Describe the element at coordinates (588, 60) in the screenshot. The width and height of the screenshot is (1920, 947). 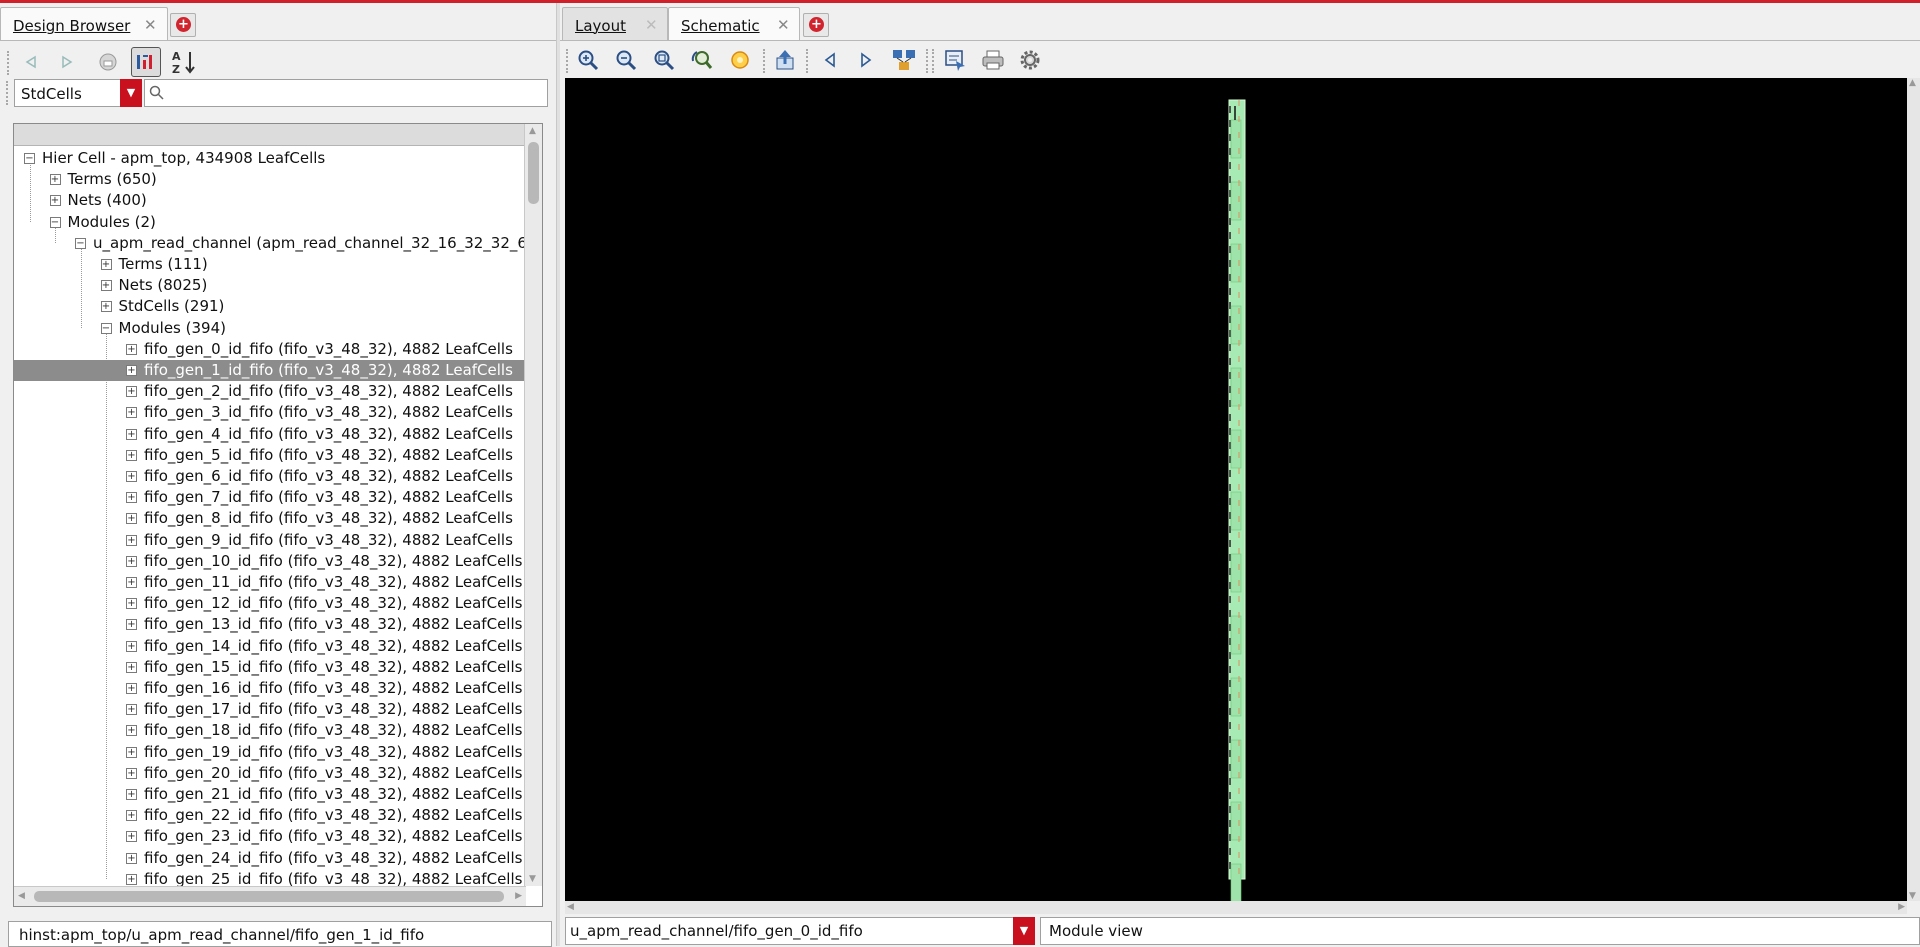
I see `zoom-in-button` at that location.